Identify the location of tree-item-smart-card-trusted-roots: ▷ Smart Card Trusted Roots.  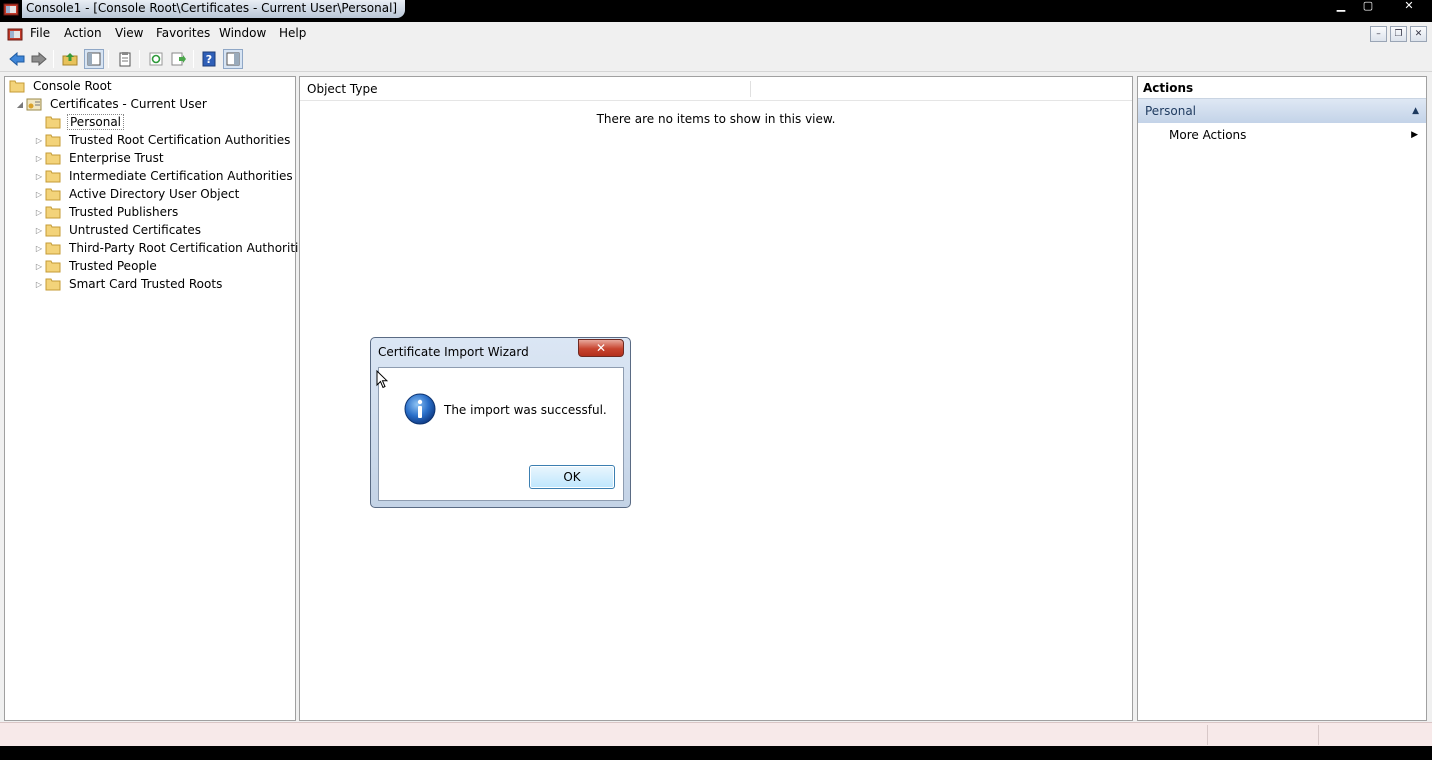
(128, 284).